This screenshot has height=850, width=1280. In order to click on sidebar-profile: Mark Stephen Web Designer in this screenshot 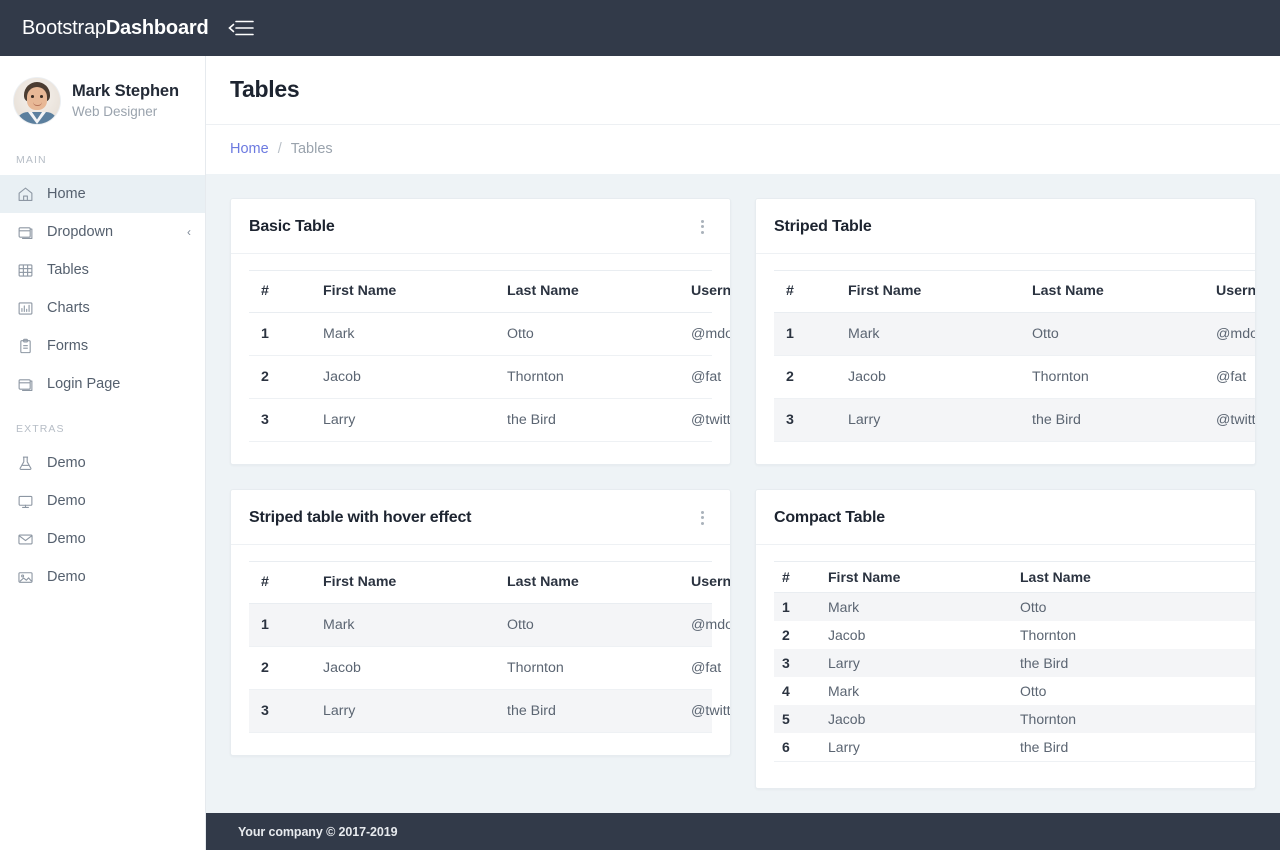, I will do `click(102, 100)`.